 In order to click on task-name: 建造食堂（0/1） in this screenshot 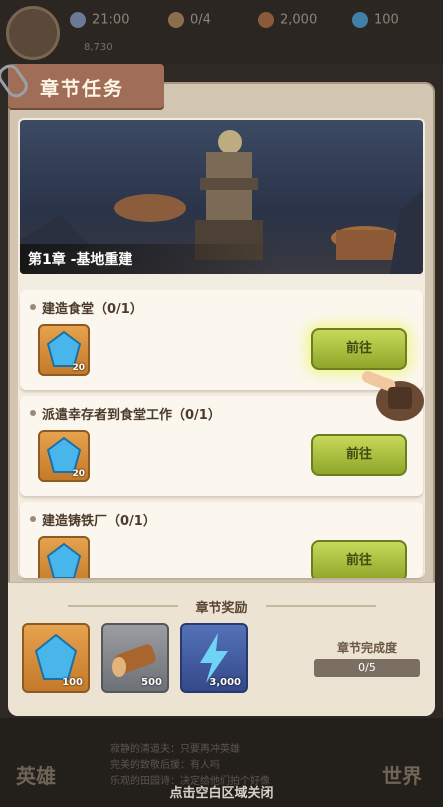, I will do `click(92, 309)`.